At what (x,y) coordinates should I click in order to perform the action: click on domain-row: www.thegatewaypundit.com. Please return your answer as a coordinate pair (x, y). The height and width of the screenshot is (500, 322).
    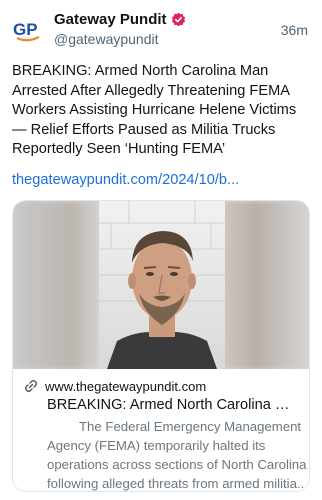
    Looking at the image, I should click on (161, 386).